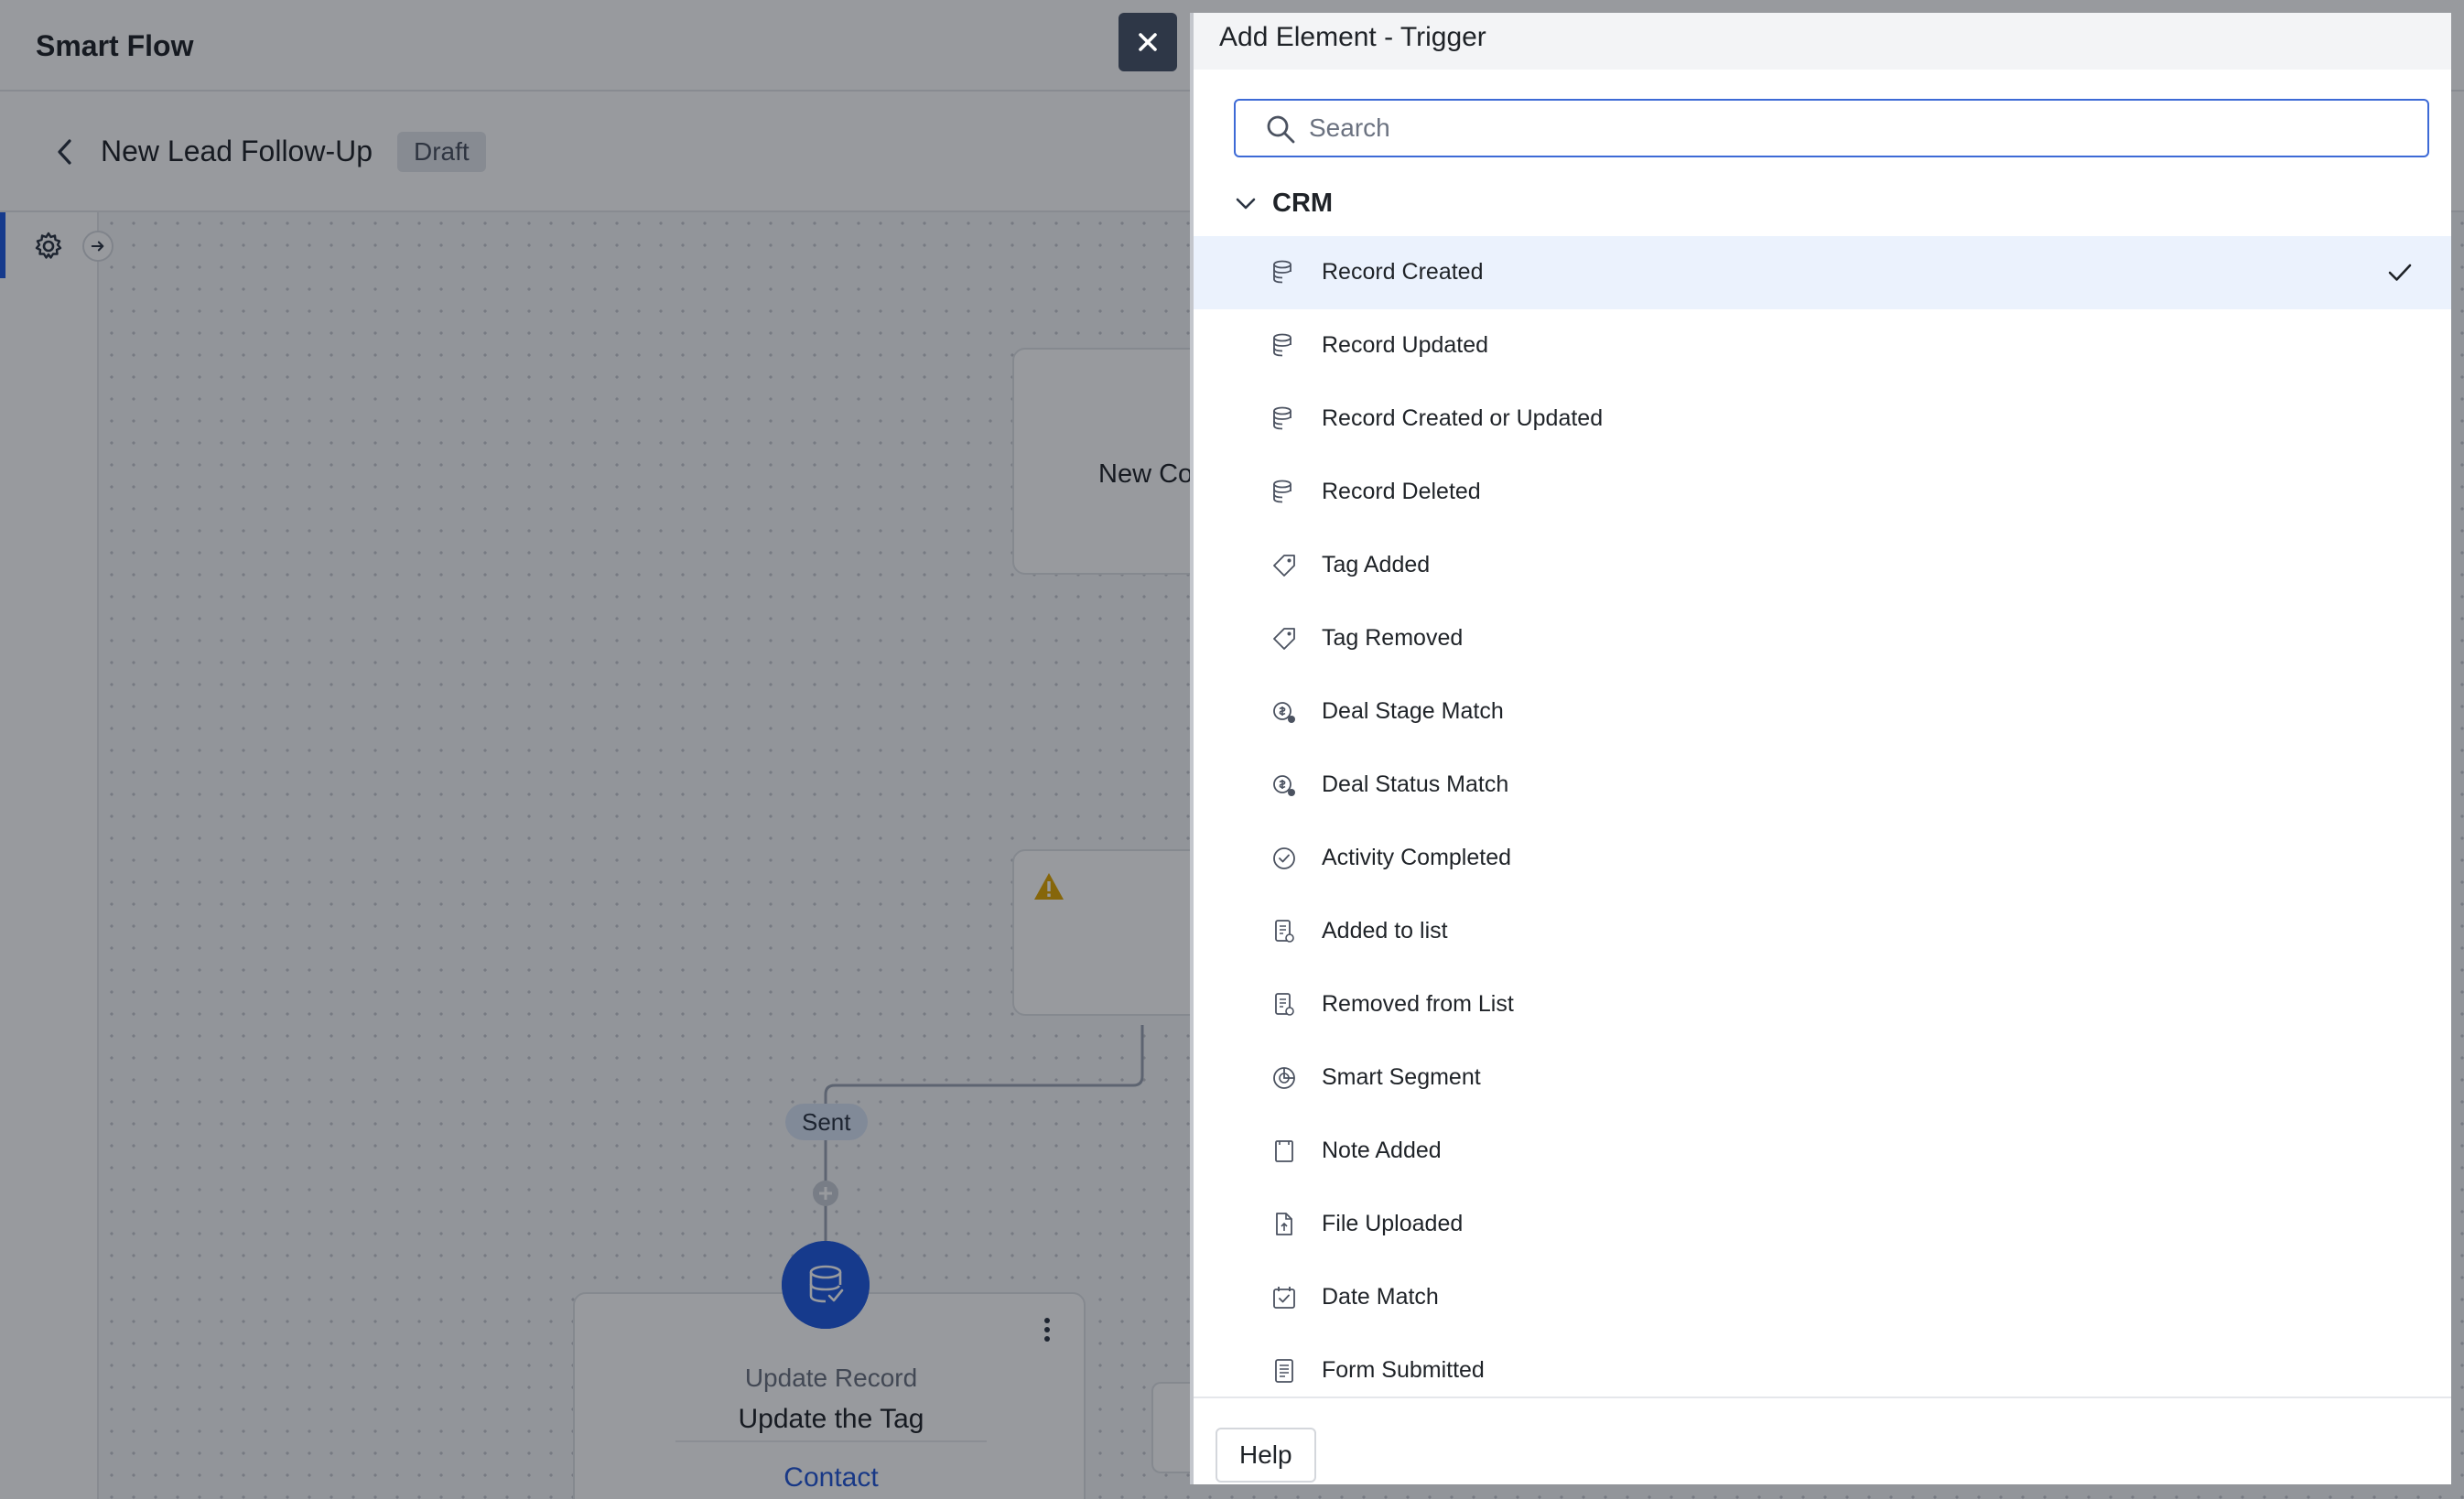 The width and height of the screenshot is (2464, 1499). What do you see at coordinates (1415, 784) in the screenshot?
I see `trigger-item-label: Deal Status Match` at bounding box center [1415, 784].